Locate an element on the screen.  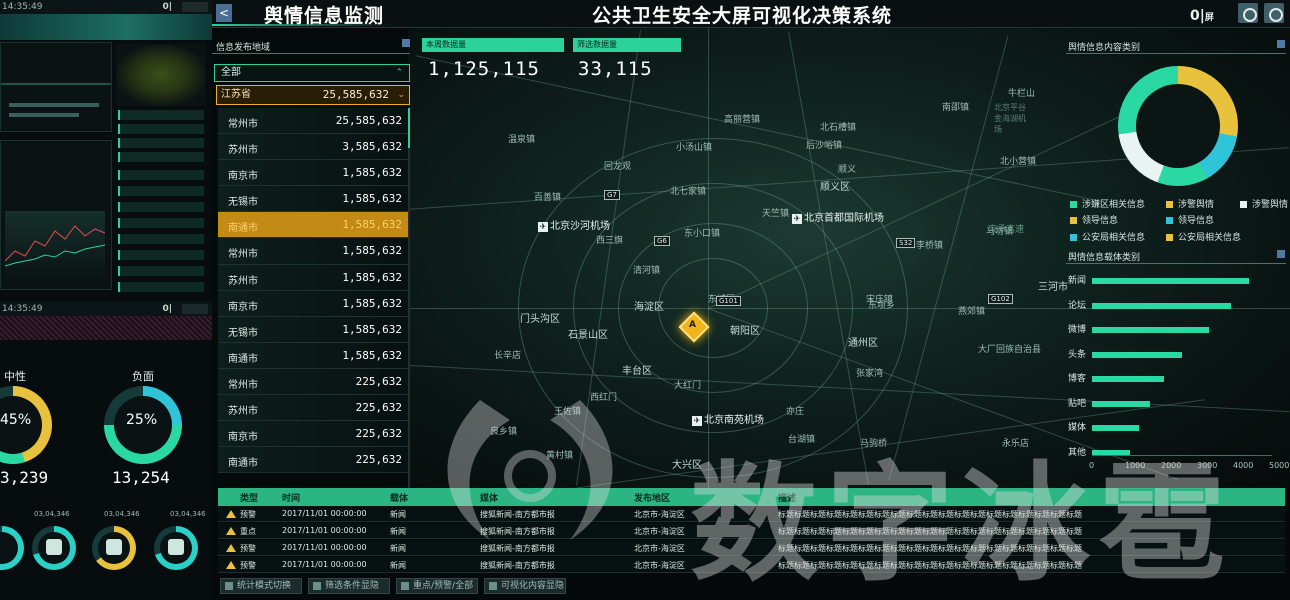
legend-label: 领导信息 is located at coordinates (1196, 221).